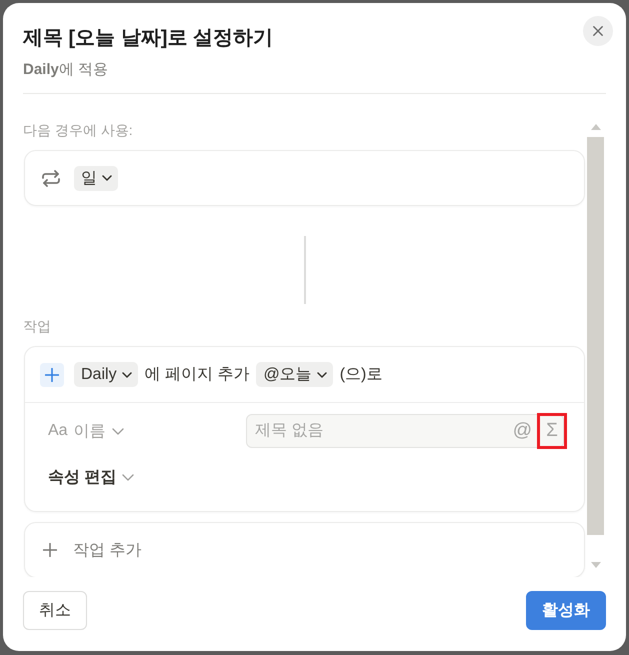 Image resolution: width=629 pixels, height=655 pixels. I want to click on section-label: 작업, so click(37, 326).